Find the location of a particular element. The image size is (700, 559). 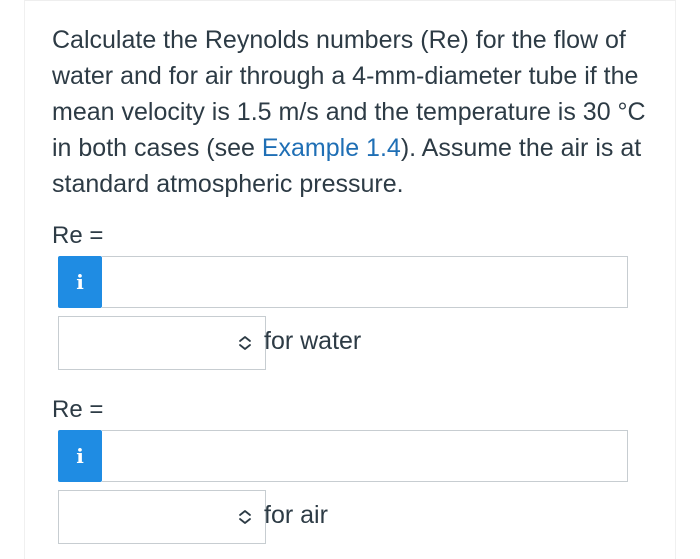

example-link: Example 1.4 is located at coordinates (331, 148).